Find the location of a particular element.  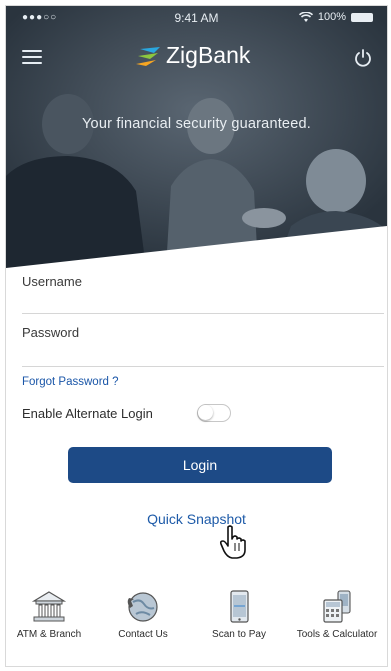

app-bar: ZigBank is located at coordinates (196, 58).